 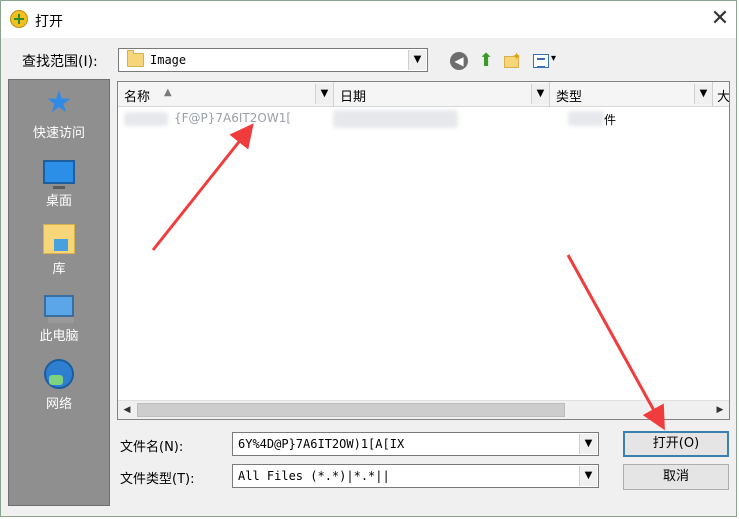 I want to click on filename-value: 6Y%4D@P}7A6IT2OW)1[A[IX, so click(x=321, y=444).